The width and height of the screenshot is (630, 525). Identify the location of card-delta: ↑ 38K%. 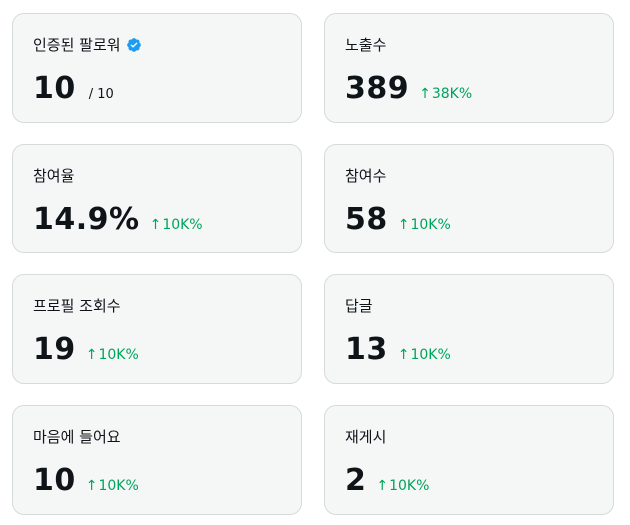
(445, 94).